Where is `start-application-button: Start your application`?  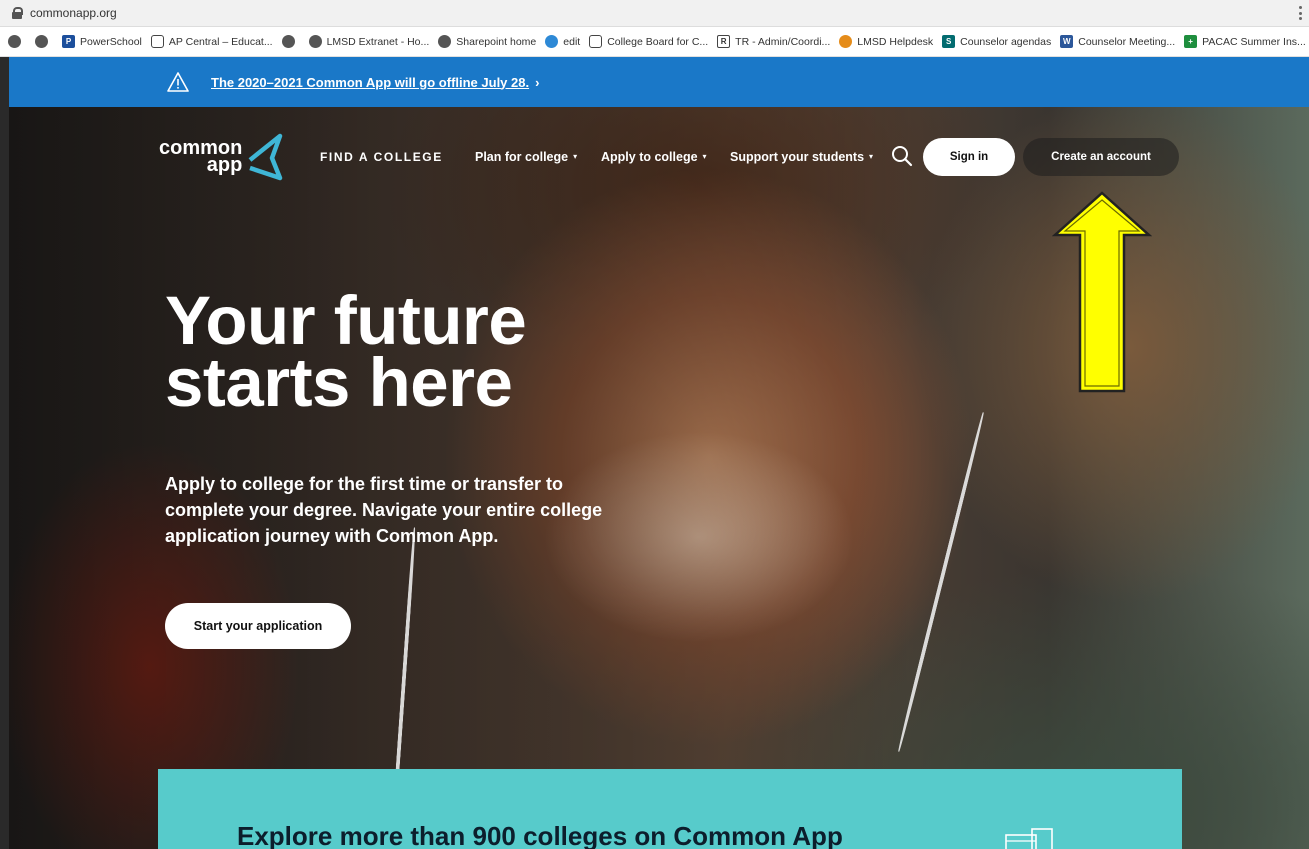
start-application-button: Start your application is located at coordinates (258, 626).